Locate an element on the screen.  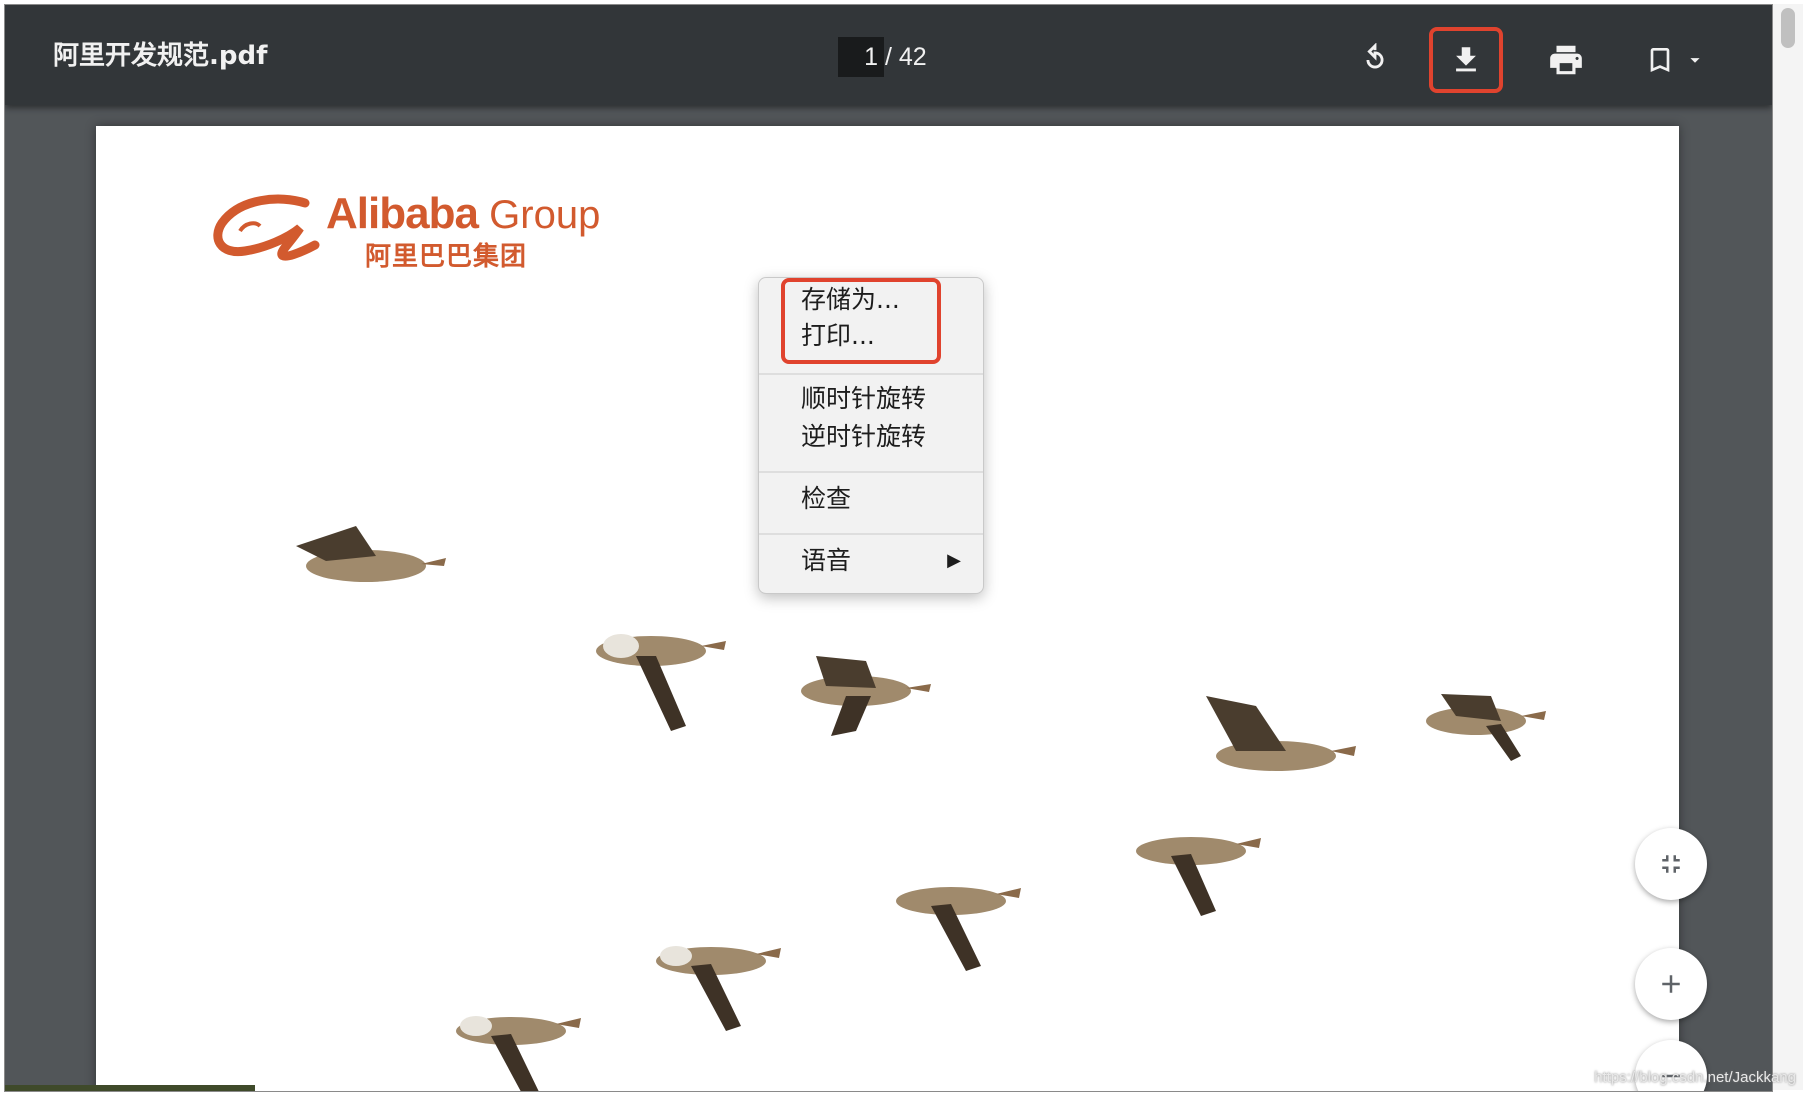
zoom-in-icon is located at coordinates (1671, 984).